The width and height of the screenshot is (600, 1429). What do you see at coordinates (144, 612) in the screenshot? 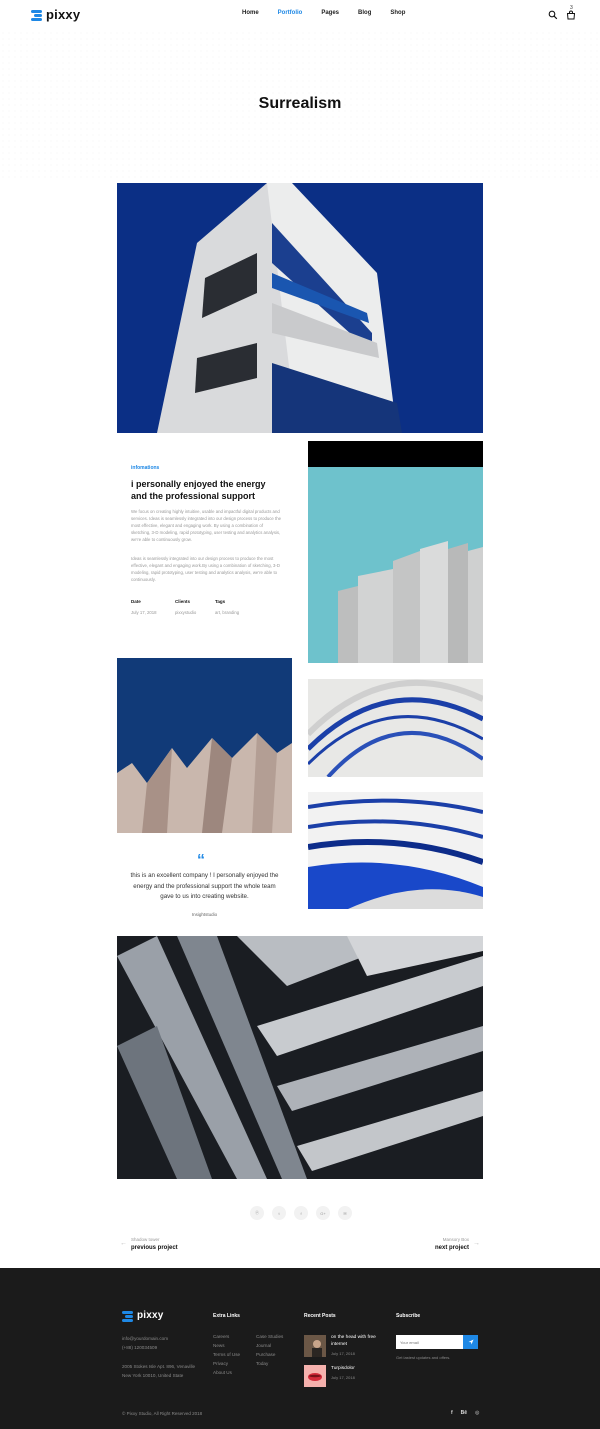
I see `meta-date-value: July 17, 2018` at bounding box center [144, 612].